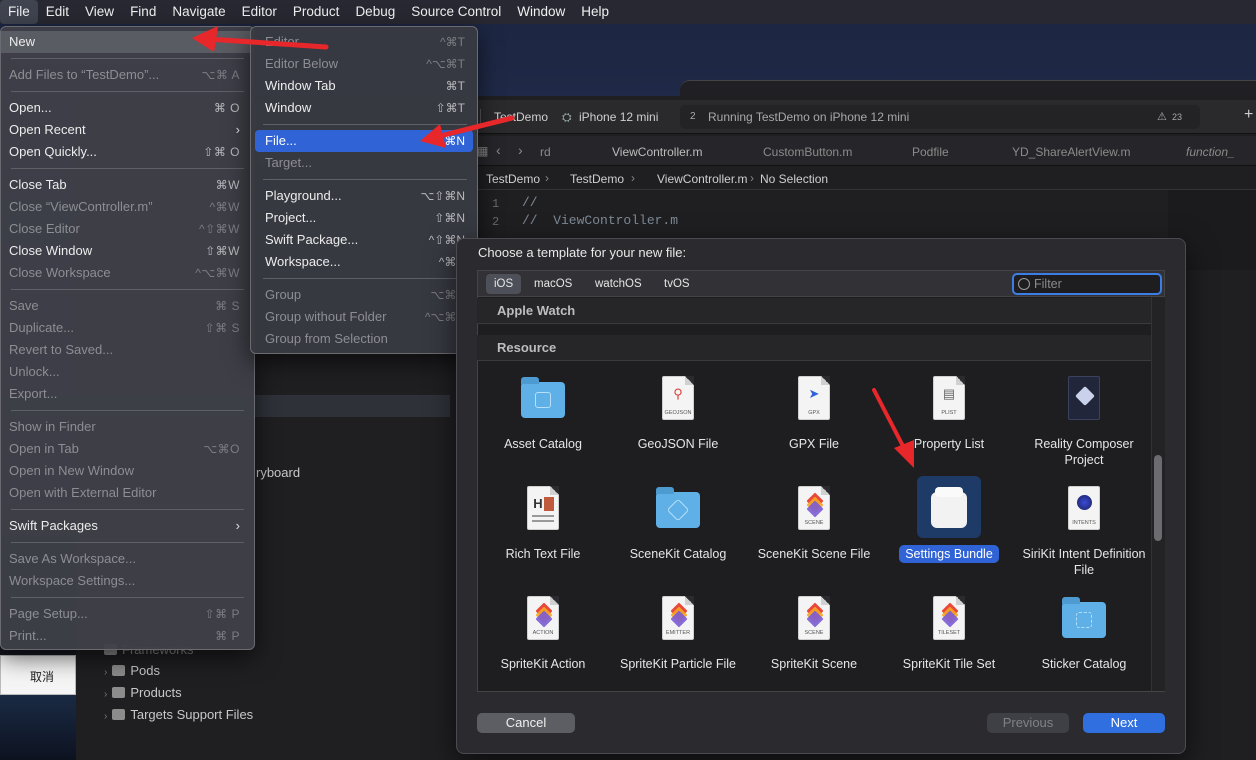  What do you see at coordinates (127, 614) in the screenshot?
I see `menu-item-page-setup: Page Setup... ⇧⌘ P` at bounding box center [127, 614].